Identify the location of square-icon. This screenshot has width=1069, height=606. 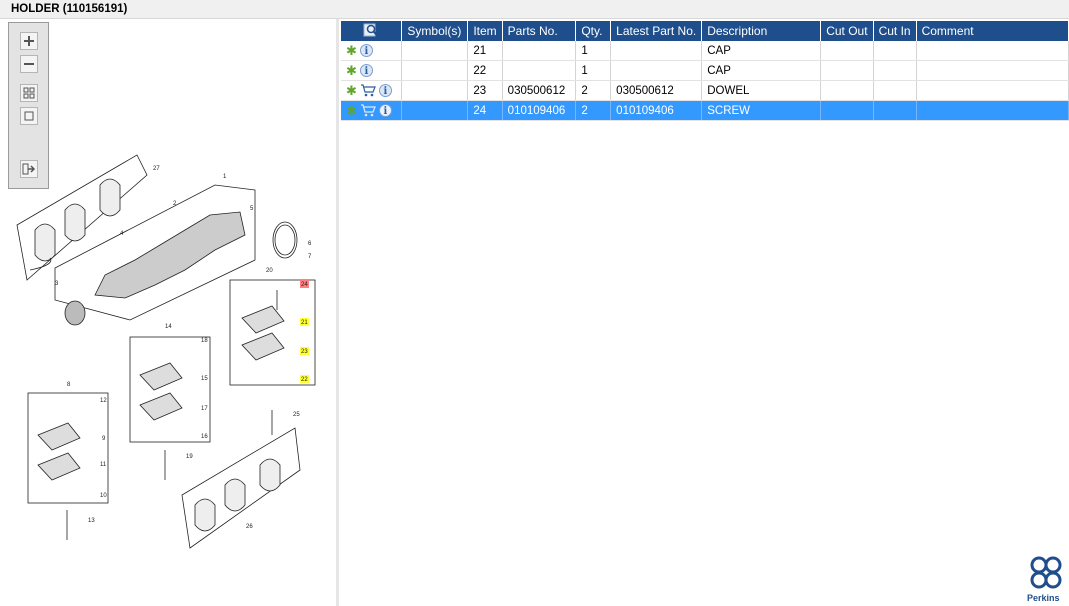
(29, 116).